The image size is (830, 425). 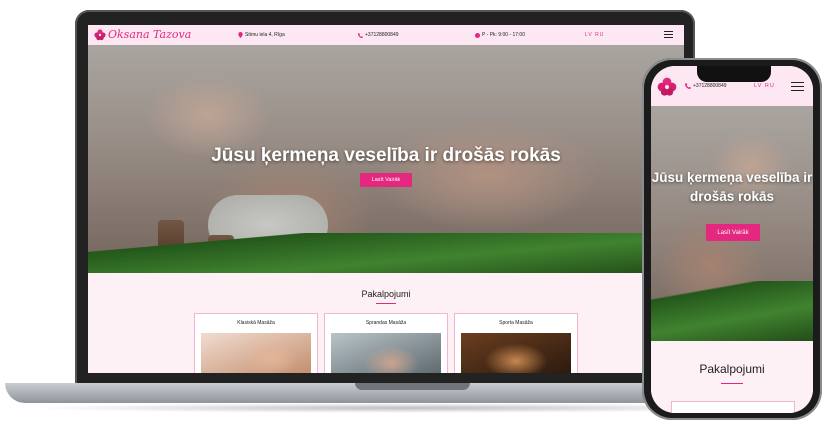 I want to click on opening-hours: P - Pk: 9:00 - 17:00, so click(x=500, y=35).